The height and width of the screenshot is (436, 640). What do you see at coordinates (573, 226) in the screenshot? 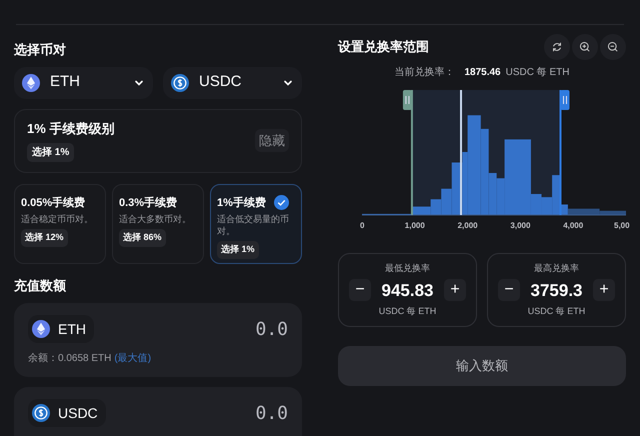
I see `axis-tick-label: 4,000` at bounding box center [573, 226].